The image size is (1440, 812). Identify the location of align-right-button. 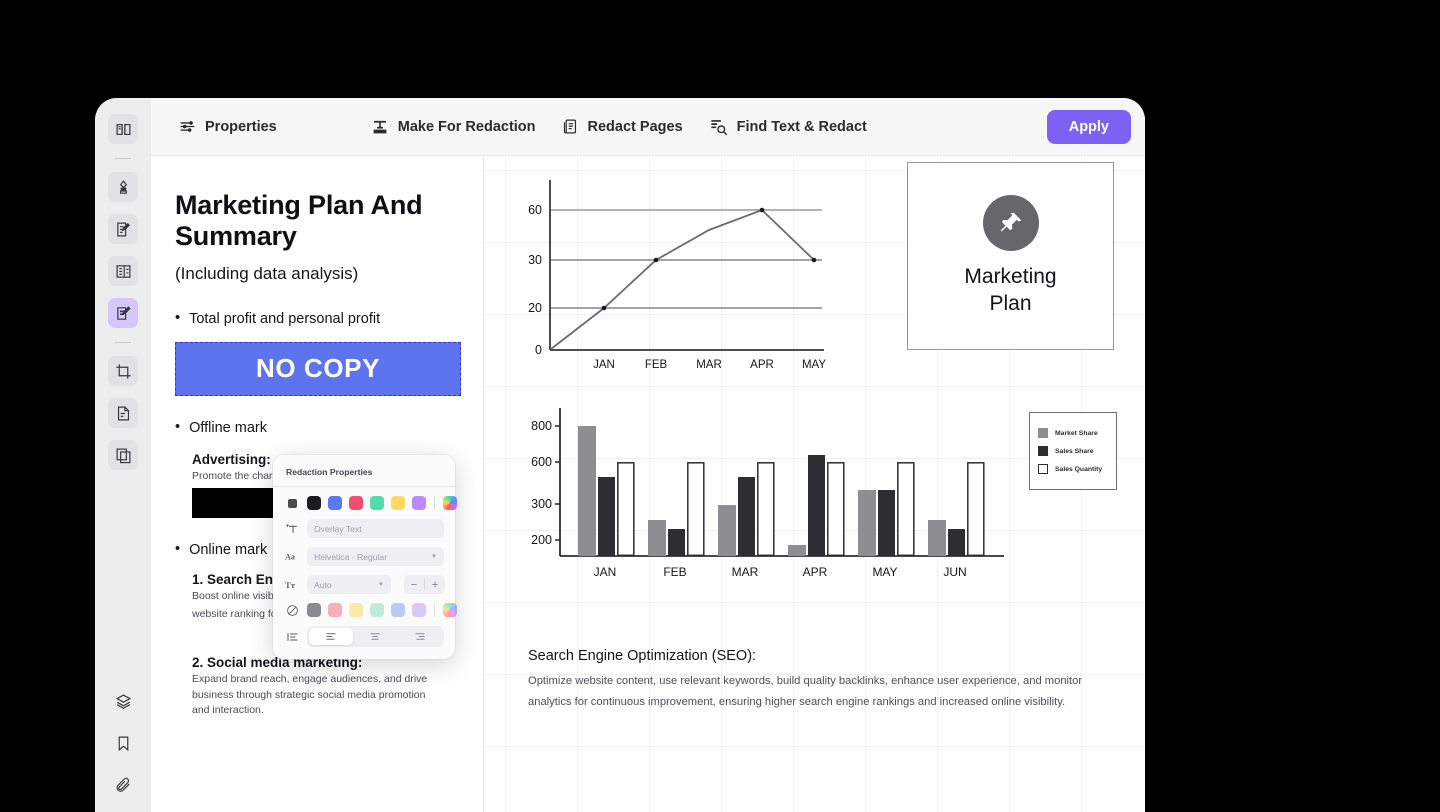
(420, 636).